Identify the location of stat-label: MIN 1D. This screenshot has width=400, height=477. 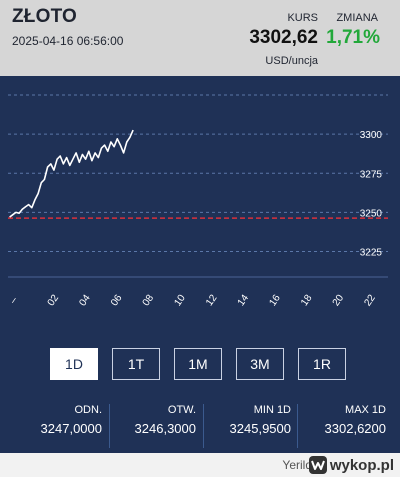
(272, 410).